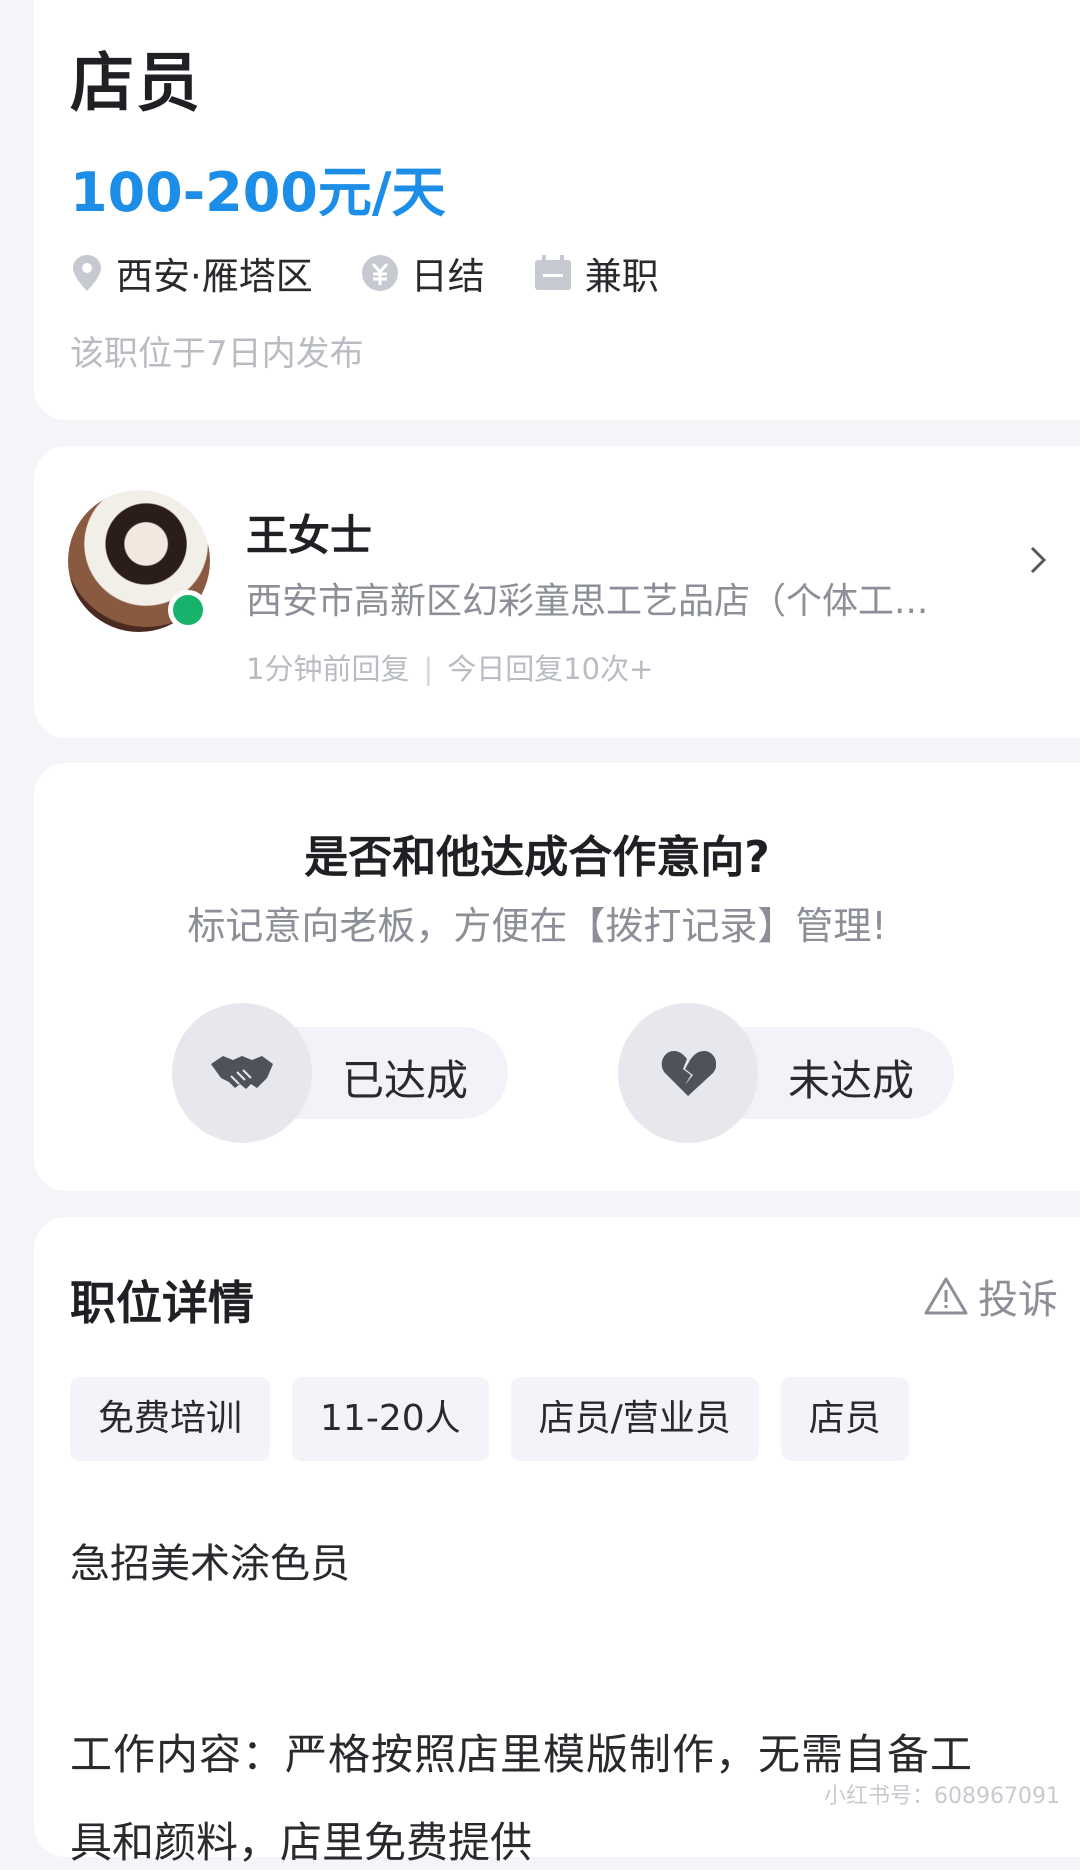 The height and width of the screenshot is (1870, 1080). I want to click on job-type-text: 兼职, so click(621, 276).